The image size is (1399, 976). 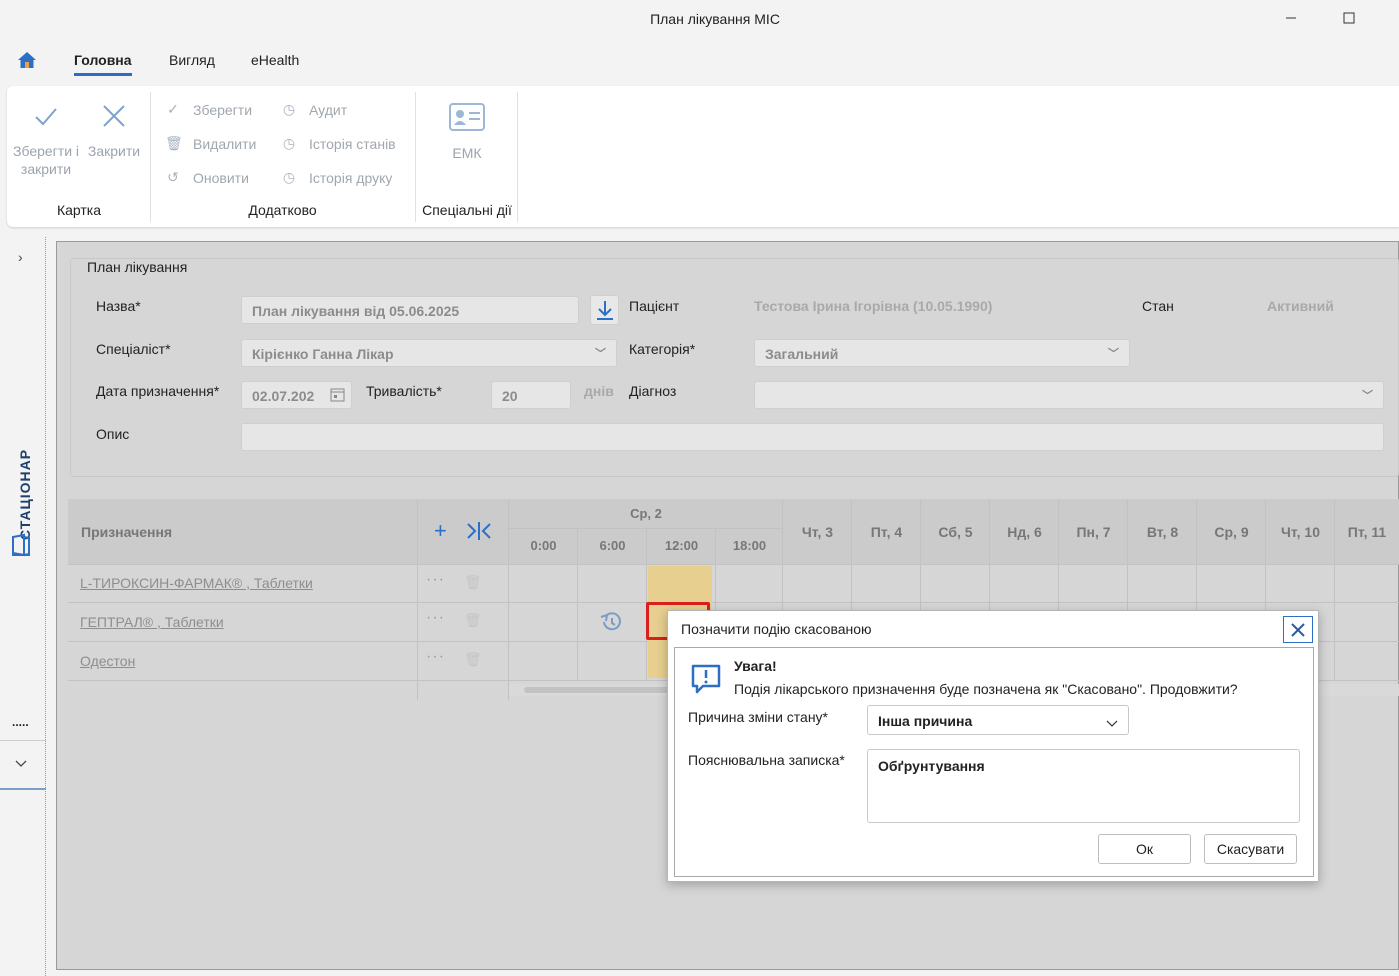 I want to click on emk-button: ЕМК, so click(x=467, y=132).